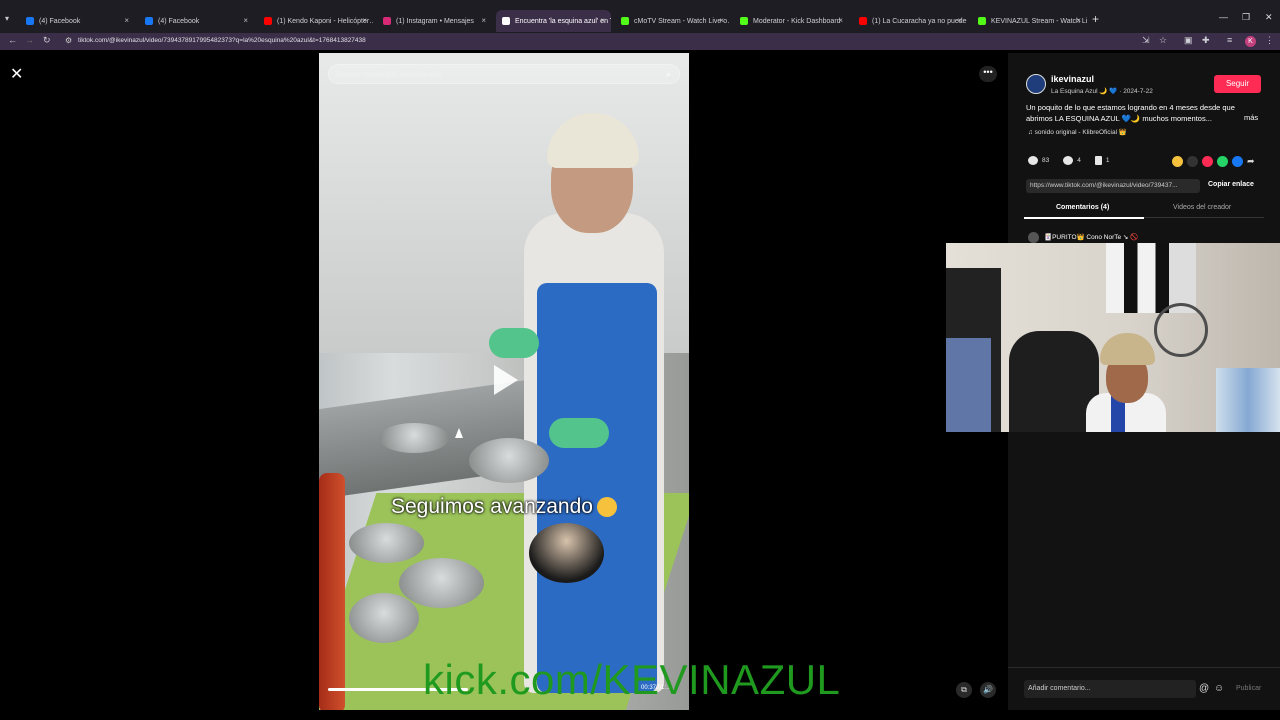  What do you see at coordinates (1084, 218) in the screenshot?
I see `active-tab-indicator` at bounding box center [1084, 218].